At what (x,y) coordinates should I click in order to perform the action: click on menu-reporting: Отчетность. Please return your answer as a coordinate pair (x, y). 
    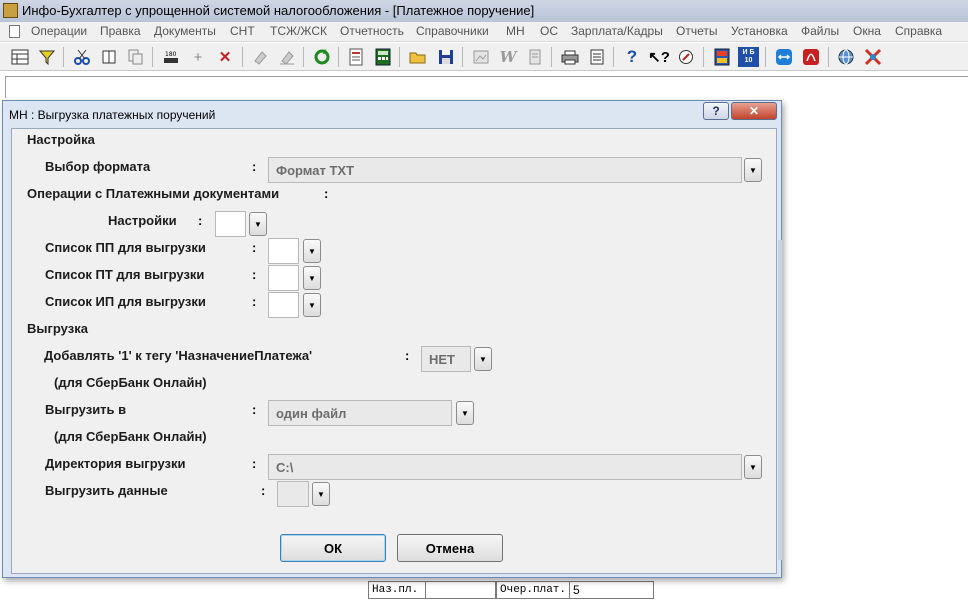
    Looking at the image, I should click on (372, 31).